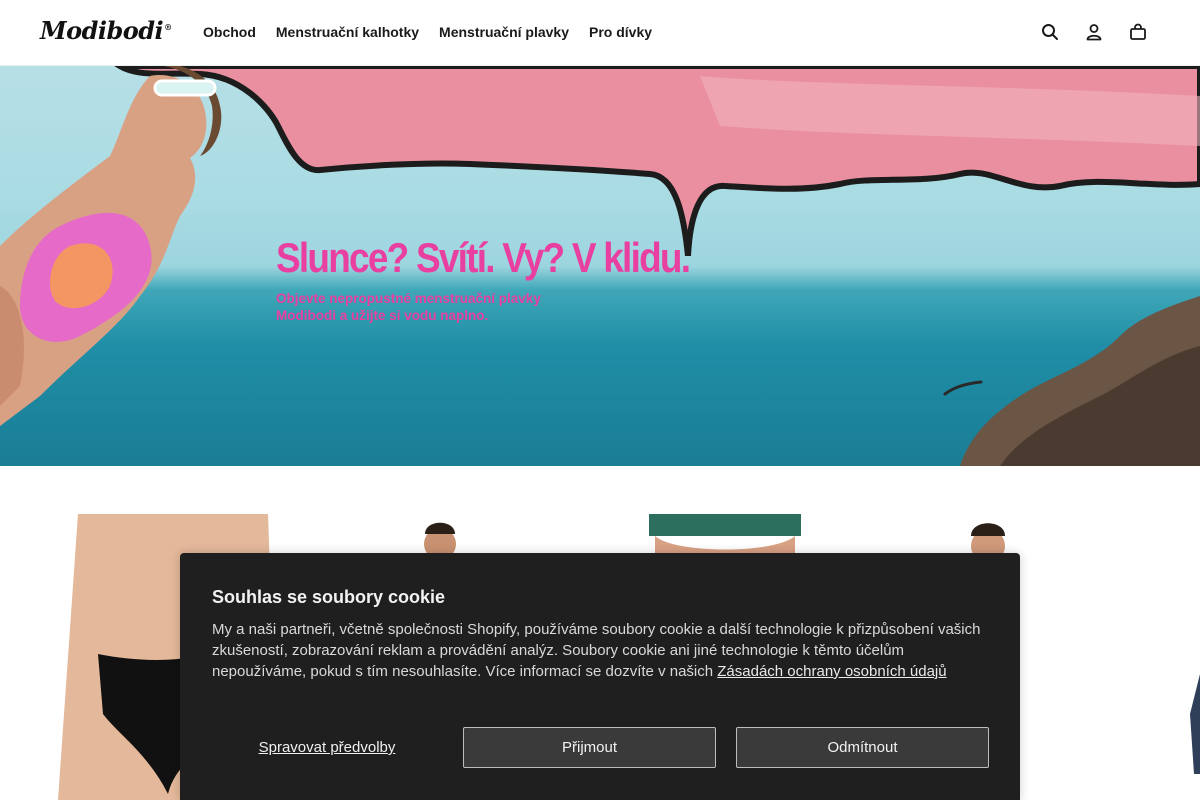  I want to click on accept-button: Přijmout, so click(589, 747).